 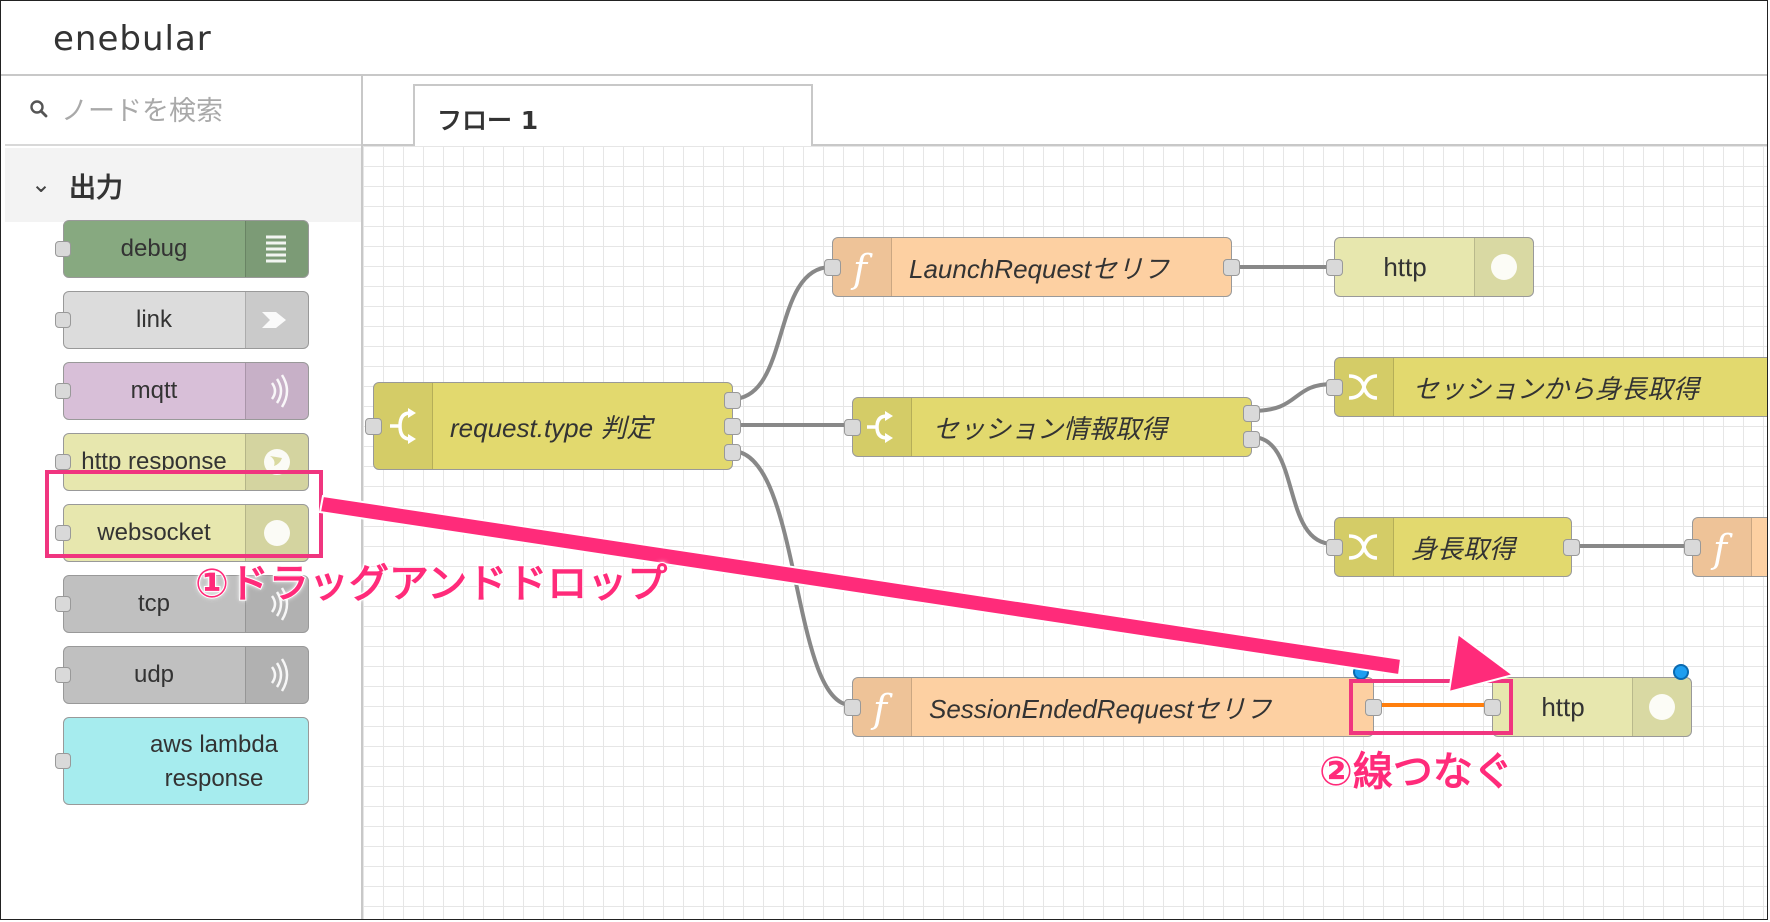 I want to click on palette-search, so click(x=183, y=111).